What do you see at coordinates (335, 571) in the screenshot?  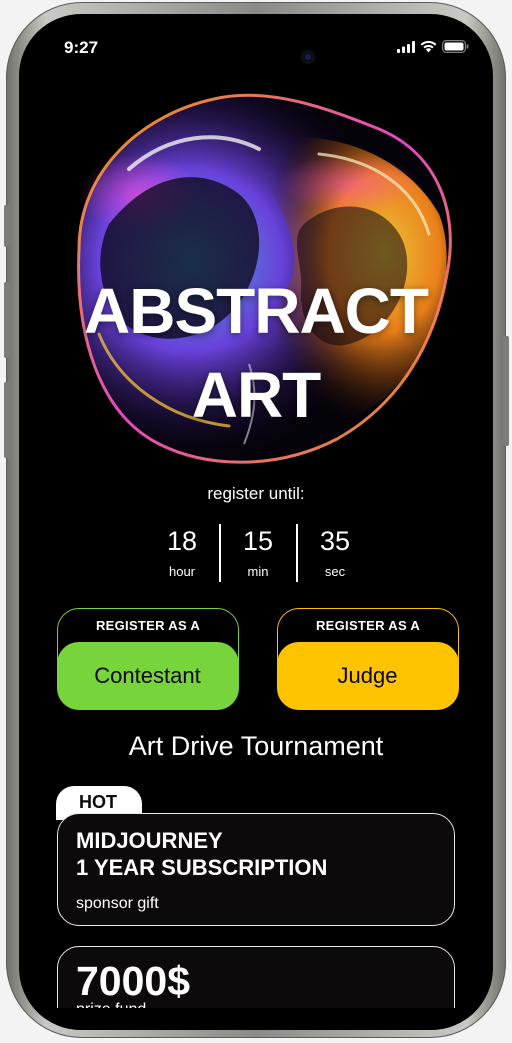 I see `countdown-seconds-unit: sec` at bounding box center [335, 571].